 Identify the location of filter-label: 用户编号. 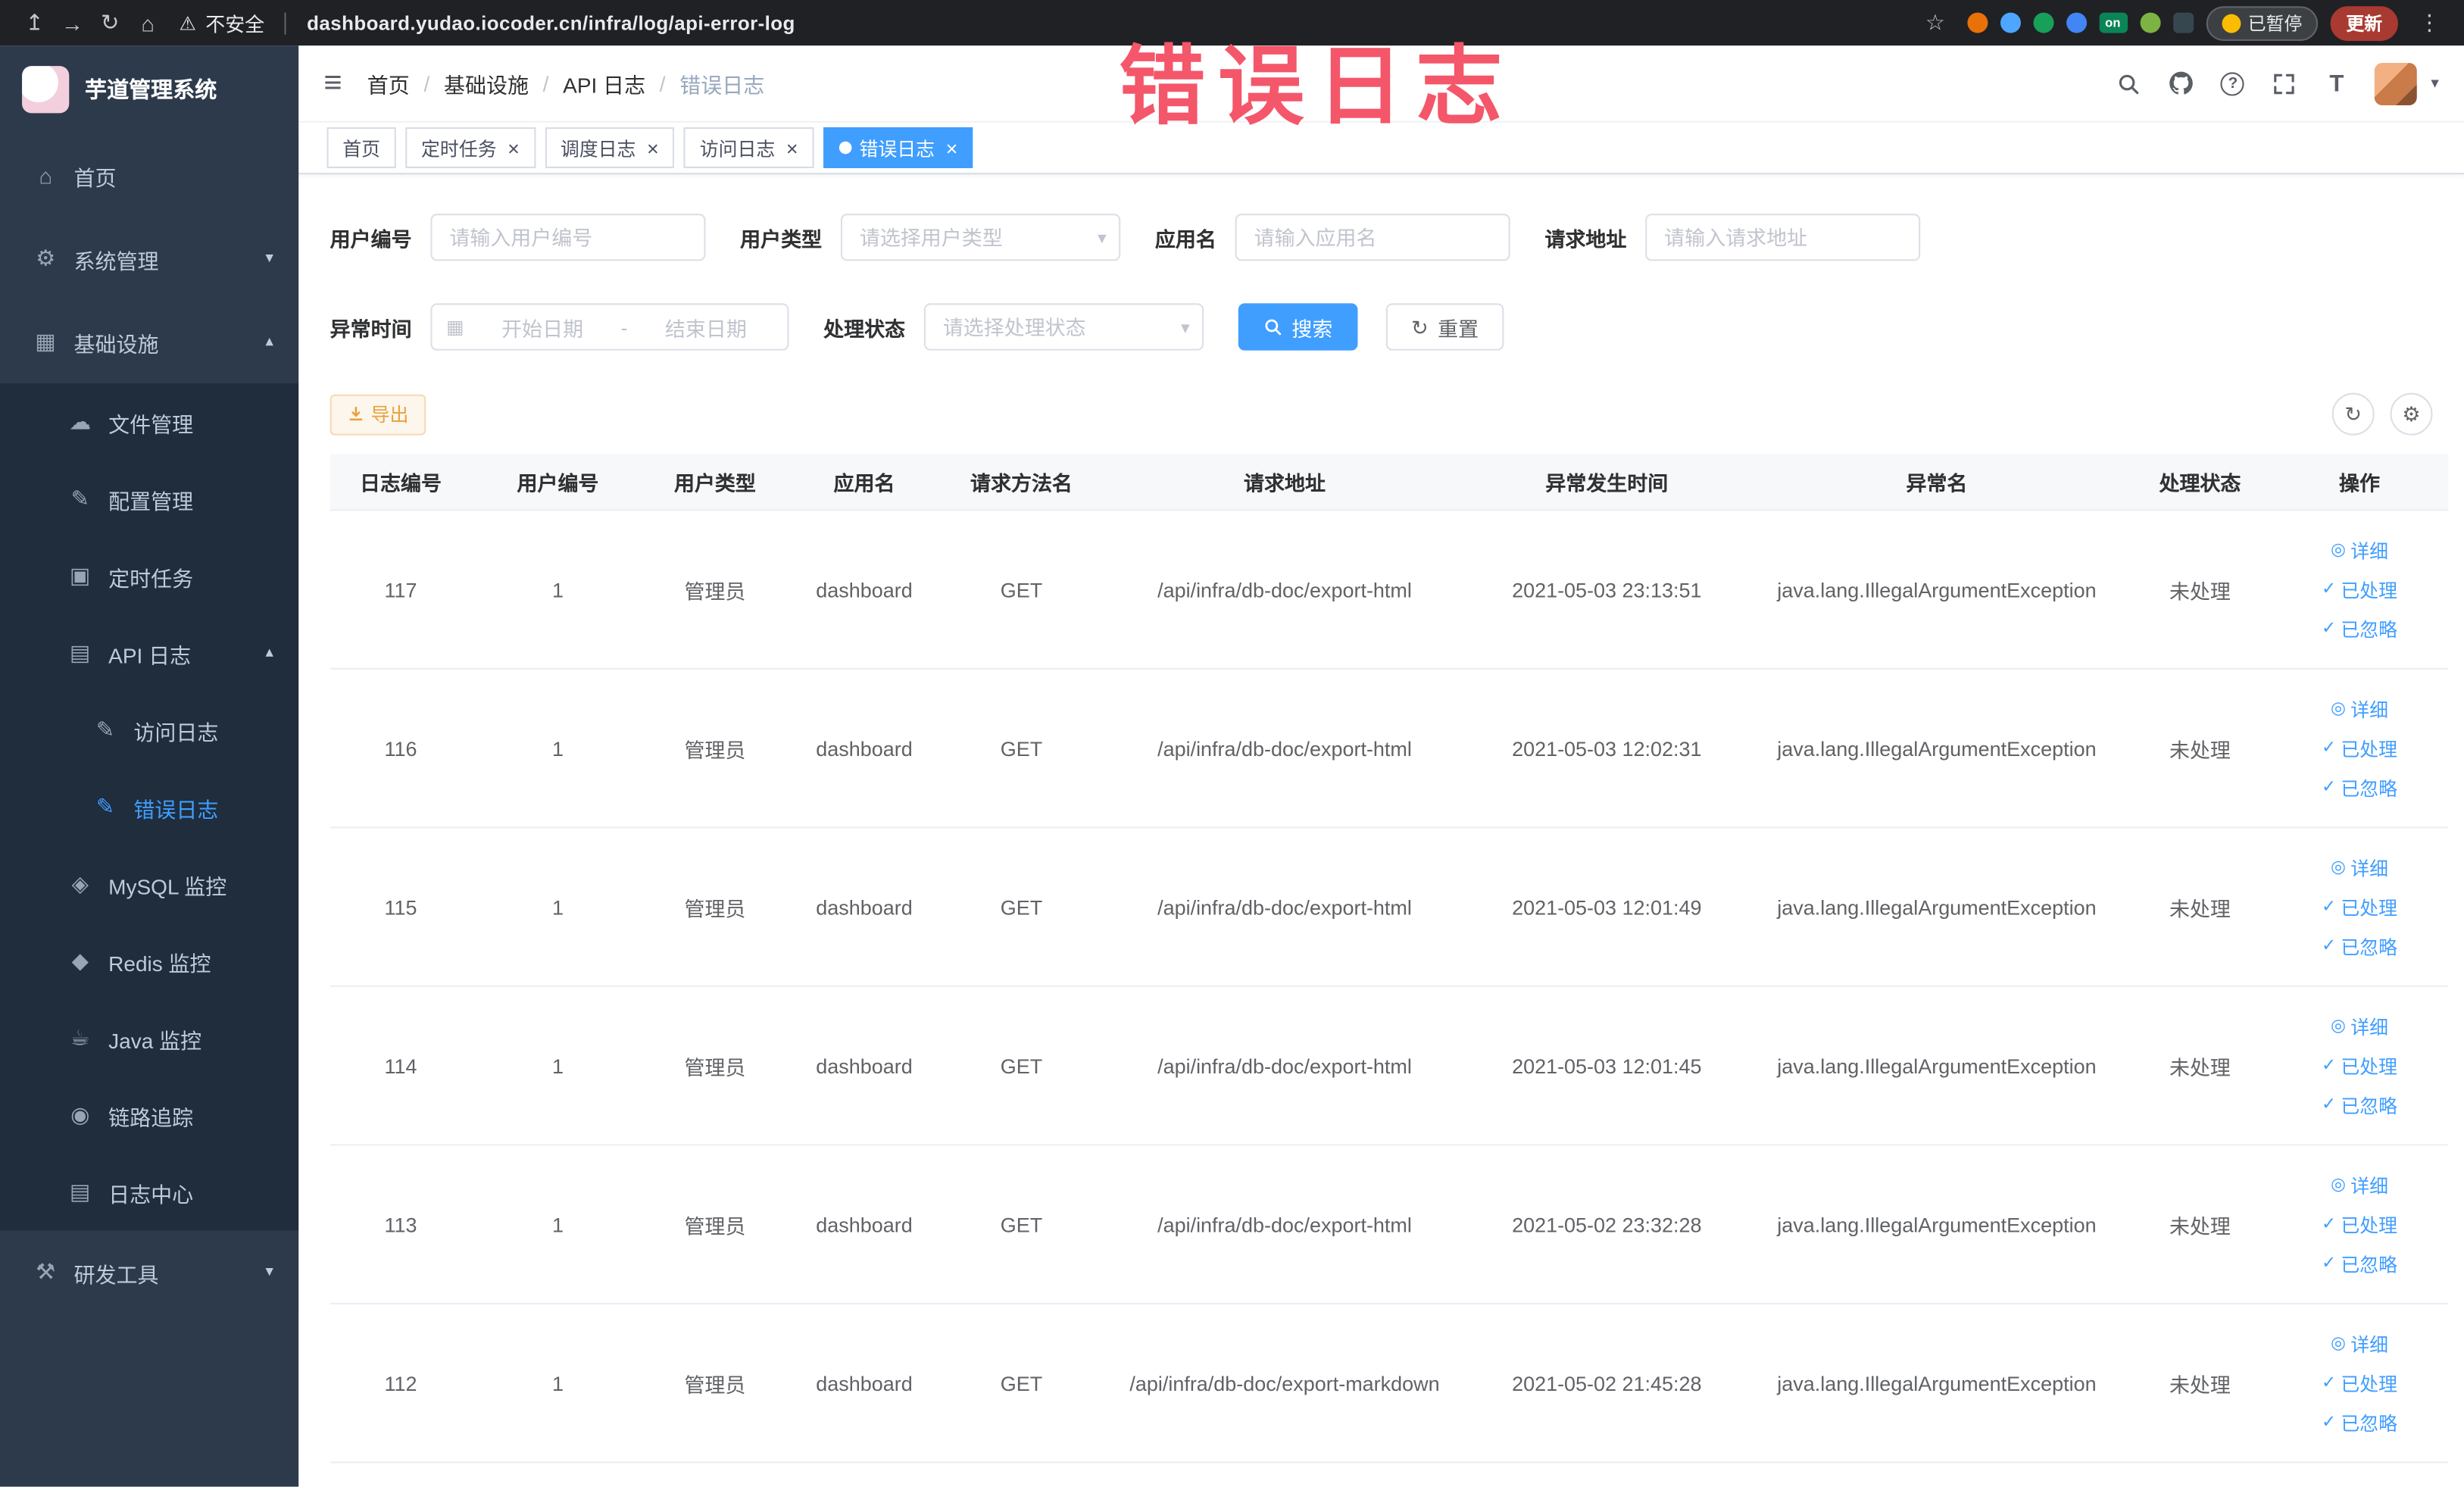
(370, 238).